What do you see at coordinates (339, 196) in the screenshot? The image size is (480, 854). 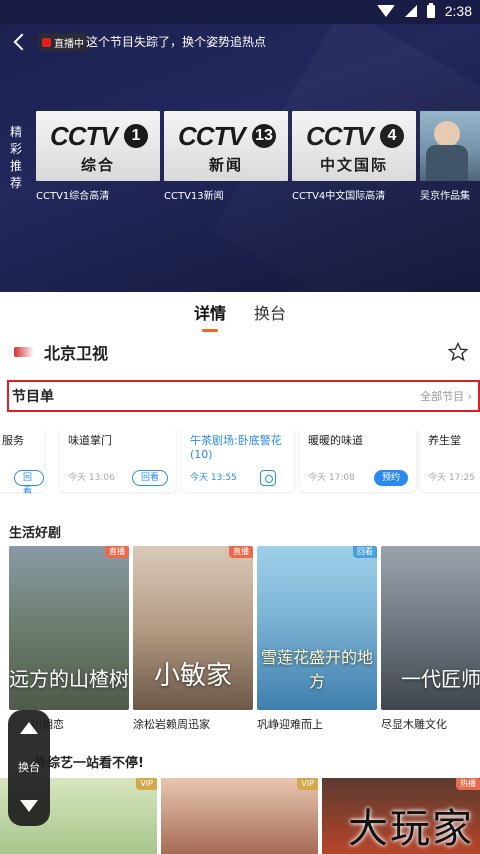 I see `channel-name: CCTV4中文国际高清` at bounding box center [339, 196].